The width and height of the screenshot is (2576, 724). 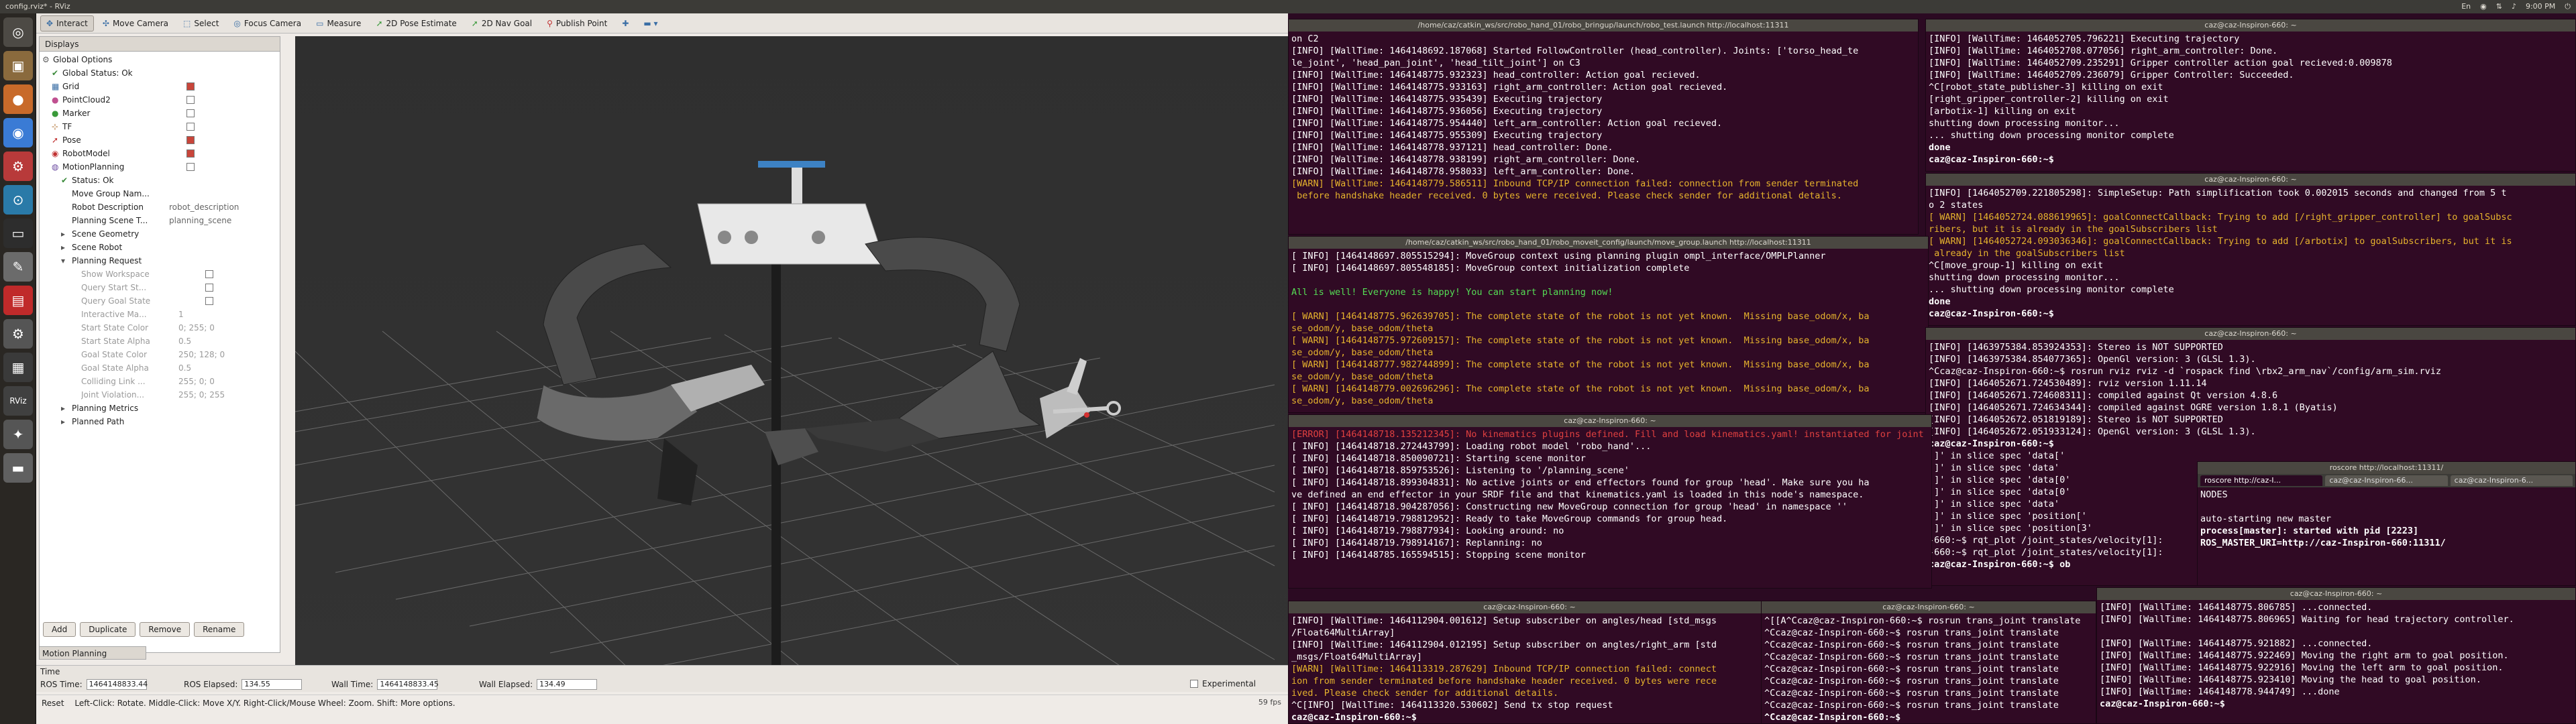 What do you see at coordinates (159, 368) in the screenshot?
I see `display-row: Goal State Alpha 0.5` at bounding box center [159, 368].